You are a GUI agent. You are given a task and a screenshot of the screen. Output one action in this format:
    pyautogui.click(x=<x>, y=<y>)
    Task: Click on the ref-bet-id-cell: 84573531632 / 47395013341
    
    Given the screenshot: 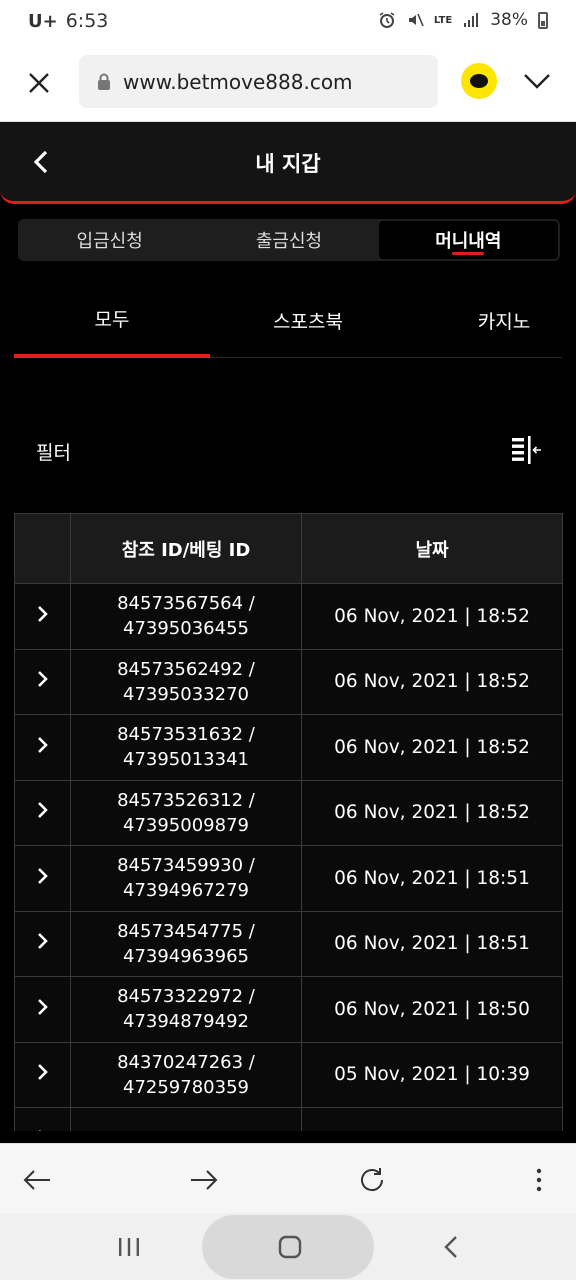 What is the action you would take?
    pyautogui.click(x=186, y=747)
    